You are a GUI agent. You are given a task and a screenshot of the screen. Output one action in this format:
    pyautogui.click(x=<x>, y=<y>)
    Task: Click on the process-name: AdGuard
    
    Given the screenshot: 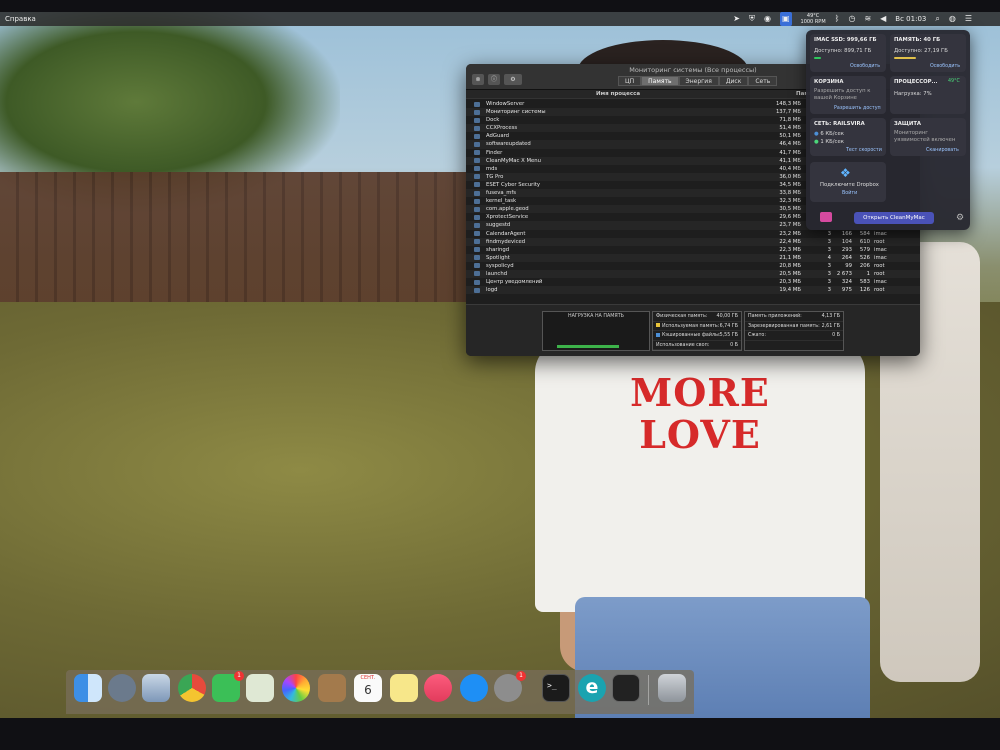 What is the action you would take?
    pyautogui.click(x=498, y=136)
    